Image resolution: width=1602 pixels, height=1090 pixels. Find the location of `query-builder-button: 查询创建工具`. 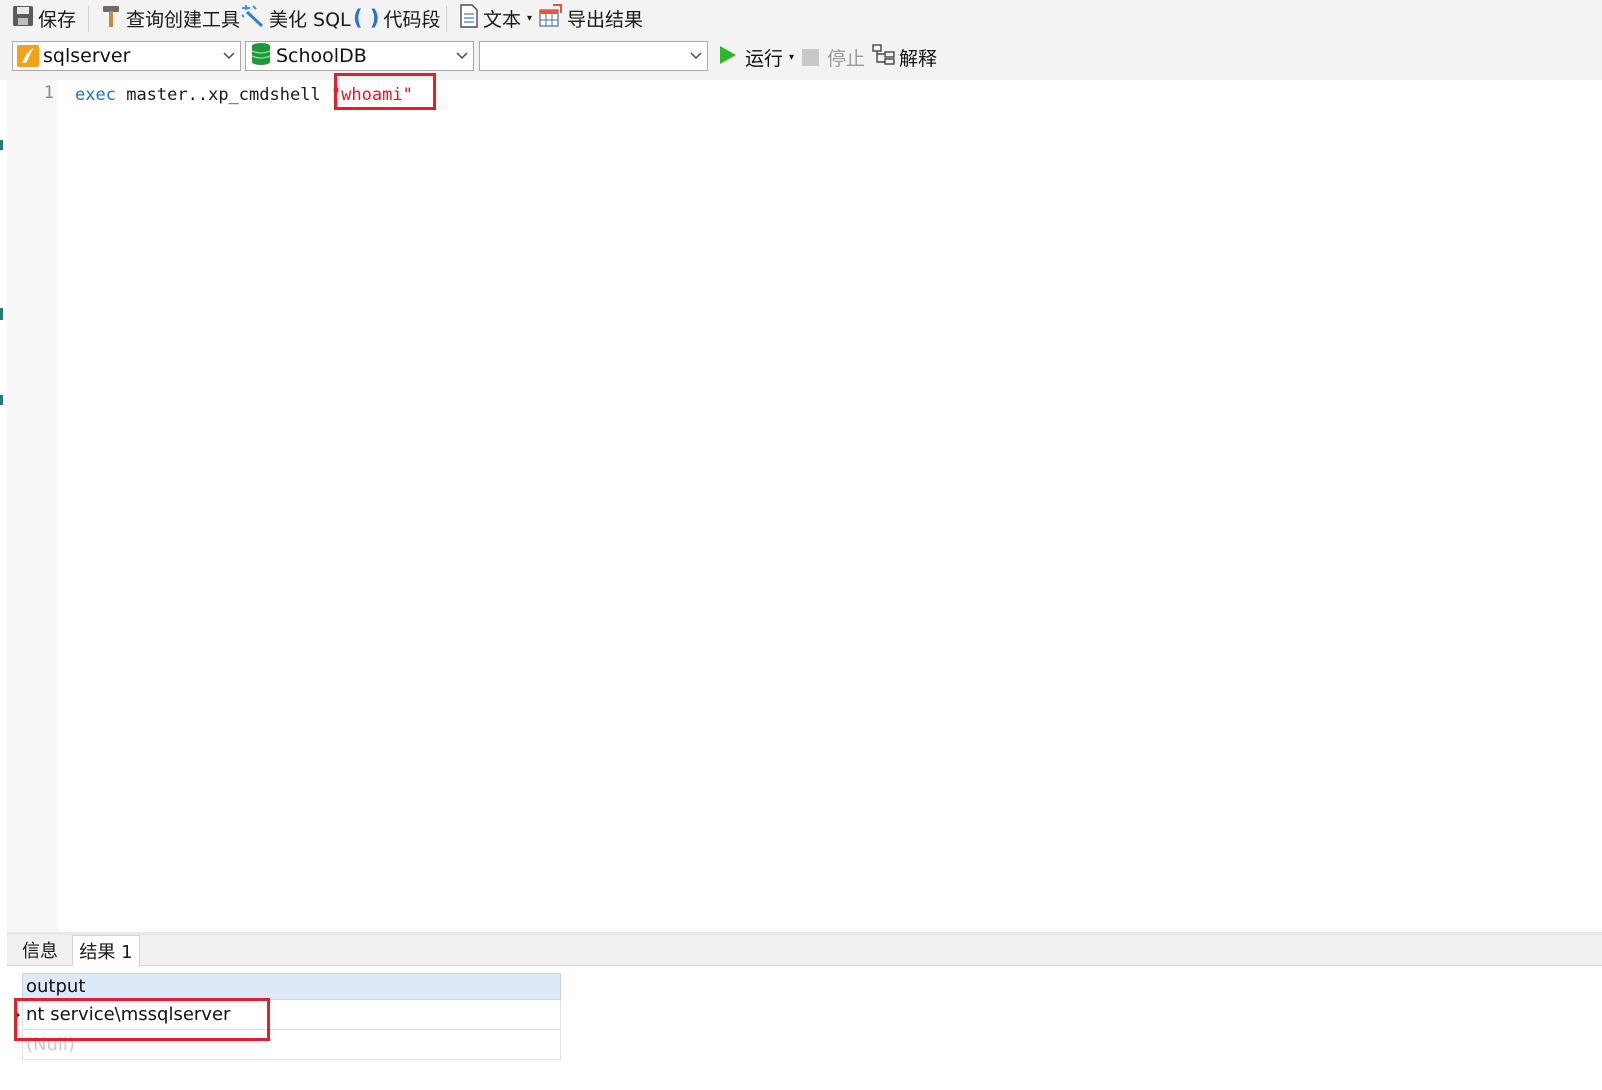

query-builder-button: 查询创建工具 is located at coordinates (170, 18).